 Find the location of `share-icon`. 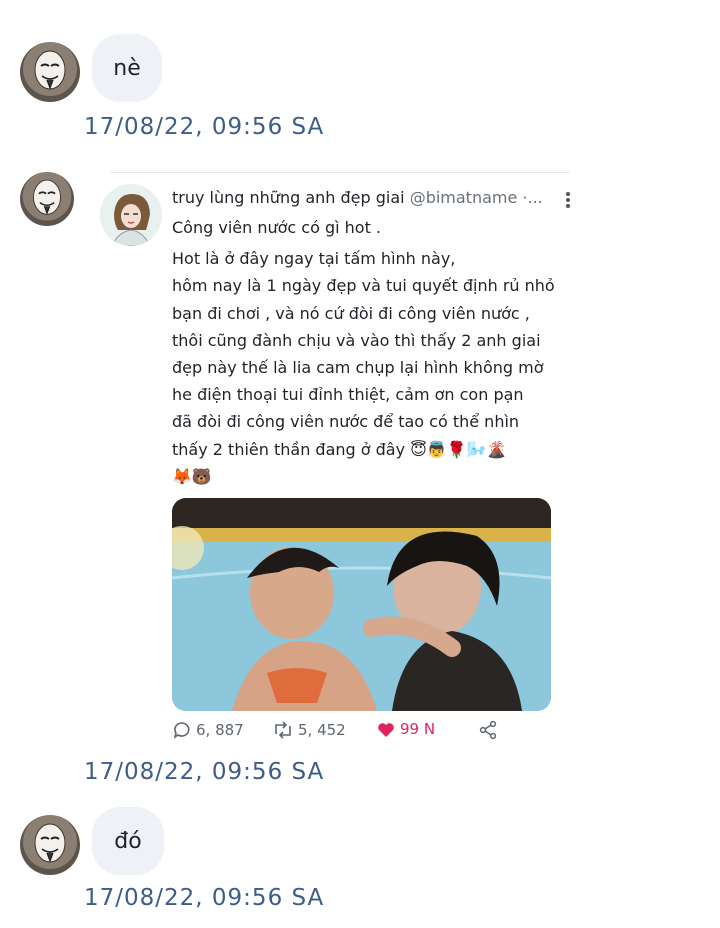

share-icon is located at coordinates (488, 730).